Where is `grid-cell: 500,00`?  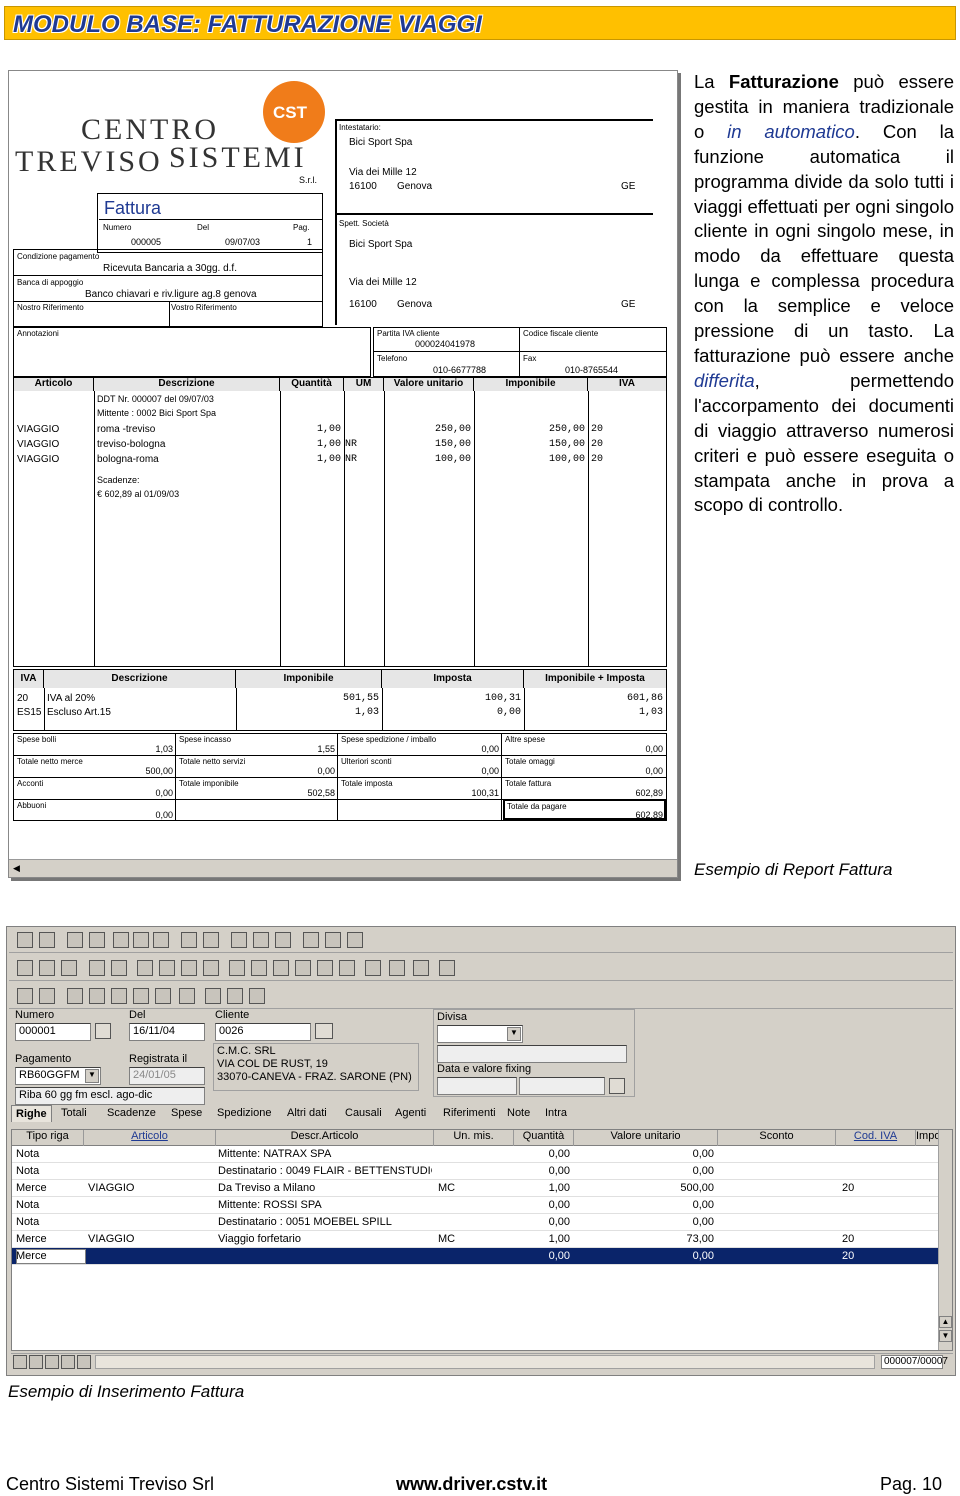
grid-cell: 500,00 is located at coordinates (644, 1188).